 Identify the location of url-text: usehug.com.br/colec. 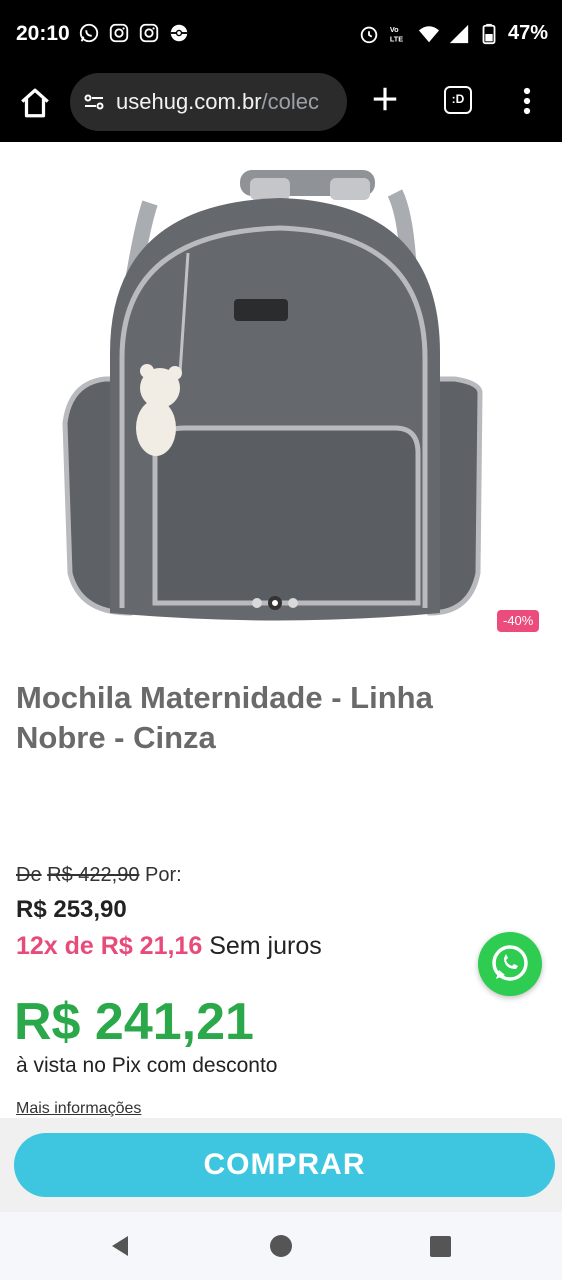
(227, 102).